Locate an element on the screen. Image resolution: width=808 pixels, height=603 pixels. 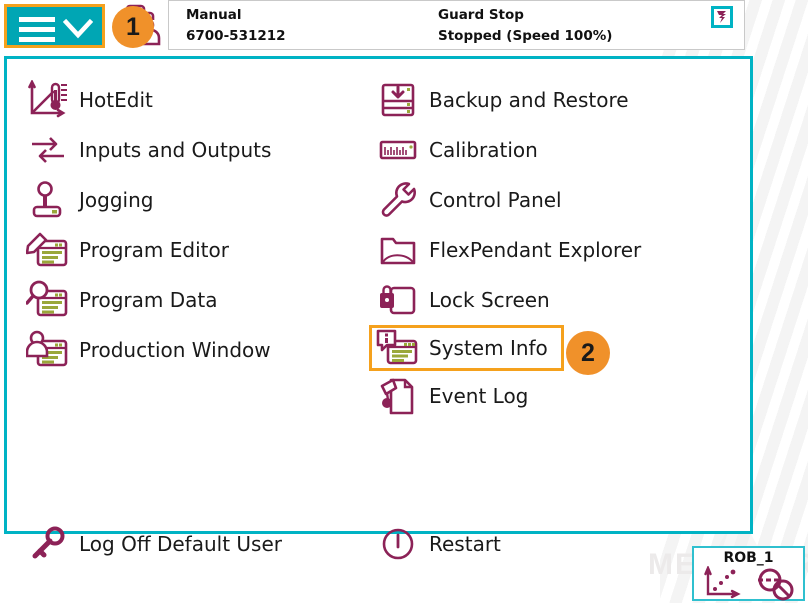
guard-status: Guard Stop is located at coordinates (481, 15).